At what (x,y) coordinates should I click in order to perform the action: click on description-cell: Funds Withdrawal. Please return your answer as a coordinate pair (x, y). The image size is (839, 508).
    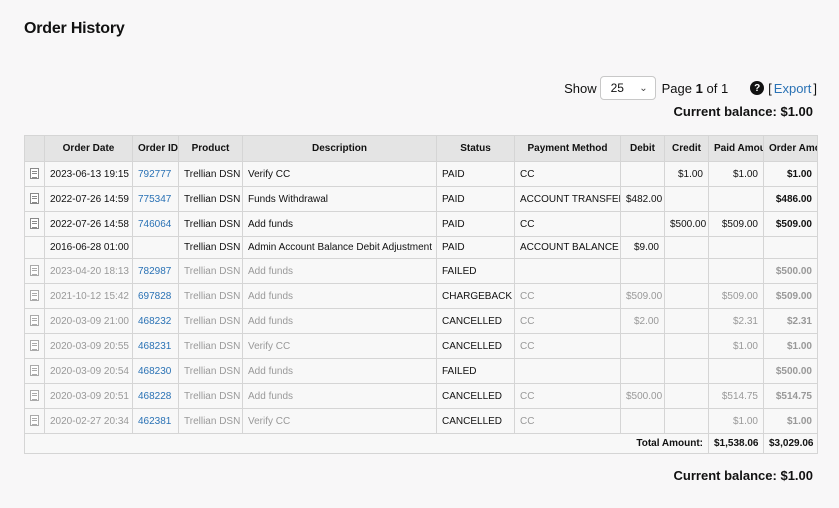
    Looking at the image, I should click on (339, 199).